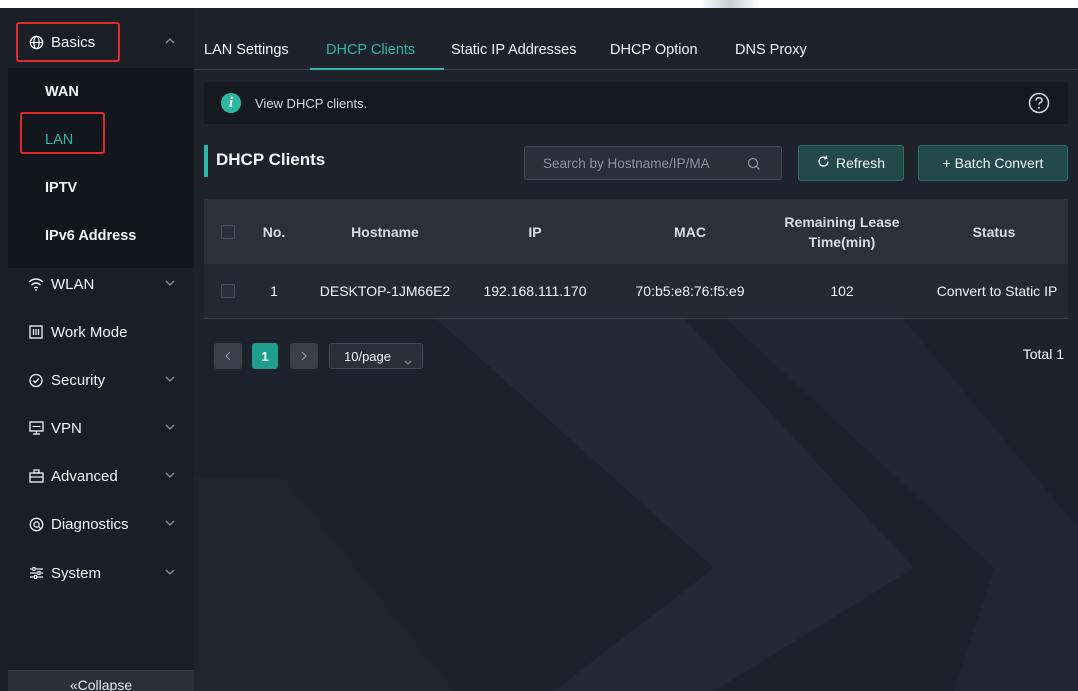  Describe the element at coordinates (385, 231) in the screenshot. I see `header-hostname: Hostname` at that location.